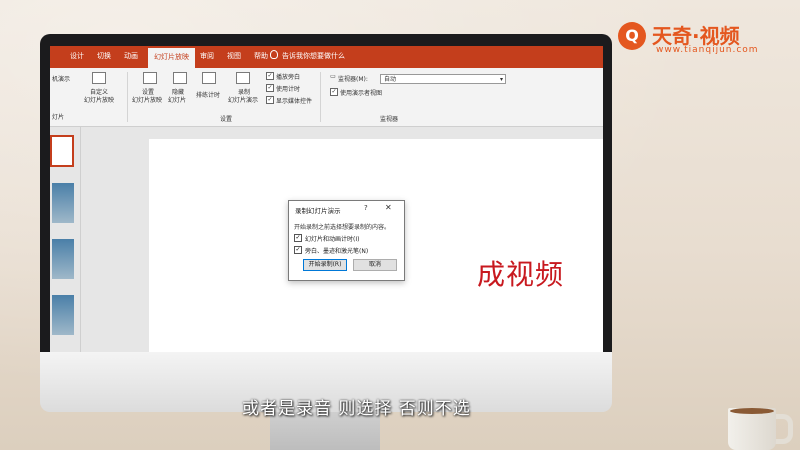 The image size is (800, 450). I want to click on brand-logo-icon: Q, so click(632, 36).